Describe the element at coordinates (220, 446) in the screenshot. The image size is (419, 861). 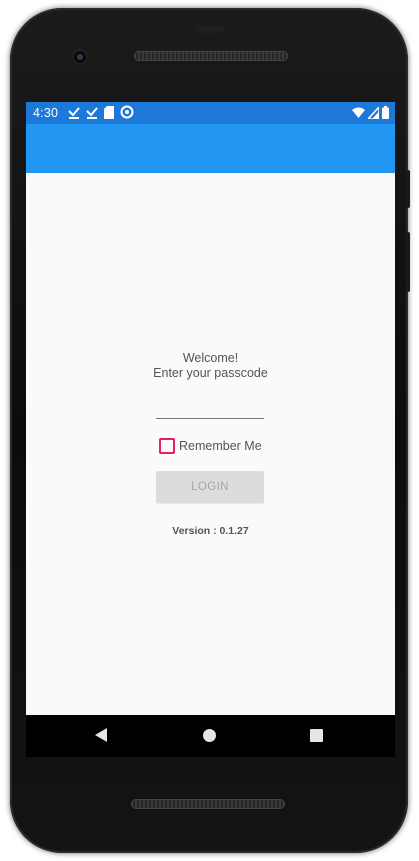
I see `remember-me-label: Remember Me` at that location.